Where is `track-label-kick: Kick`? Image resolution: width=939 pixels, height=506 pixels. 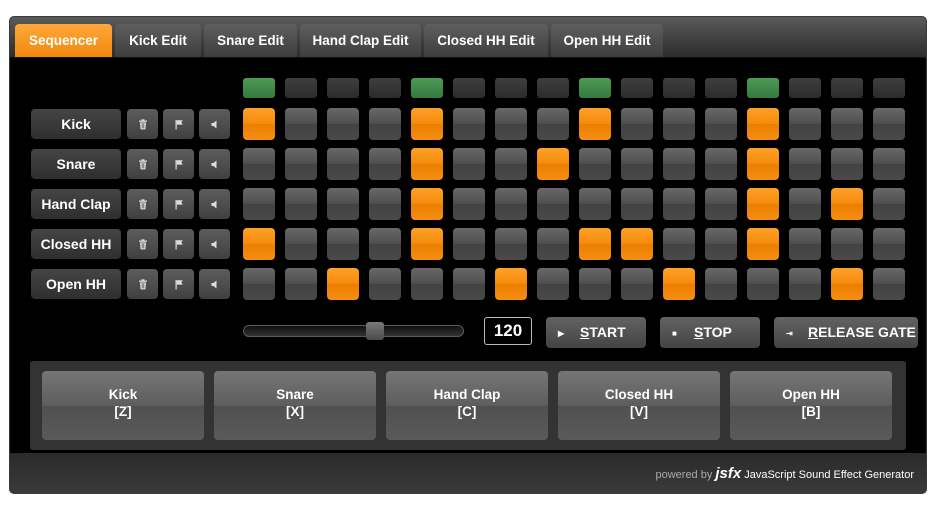 track-label-kick: Kick is located at coordinates (76, 124).